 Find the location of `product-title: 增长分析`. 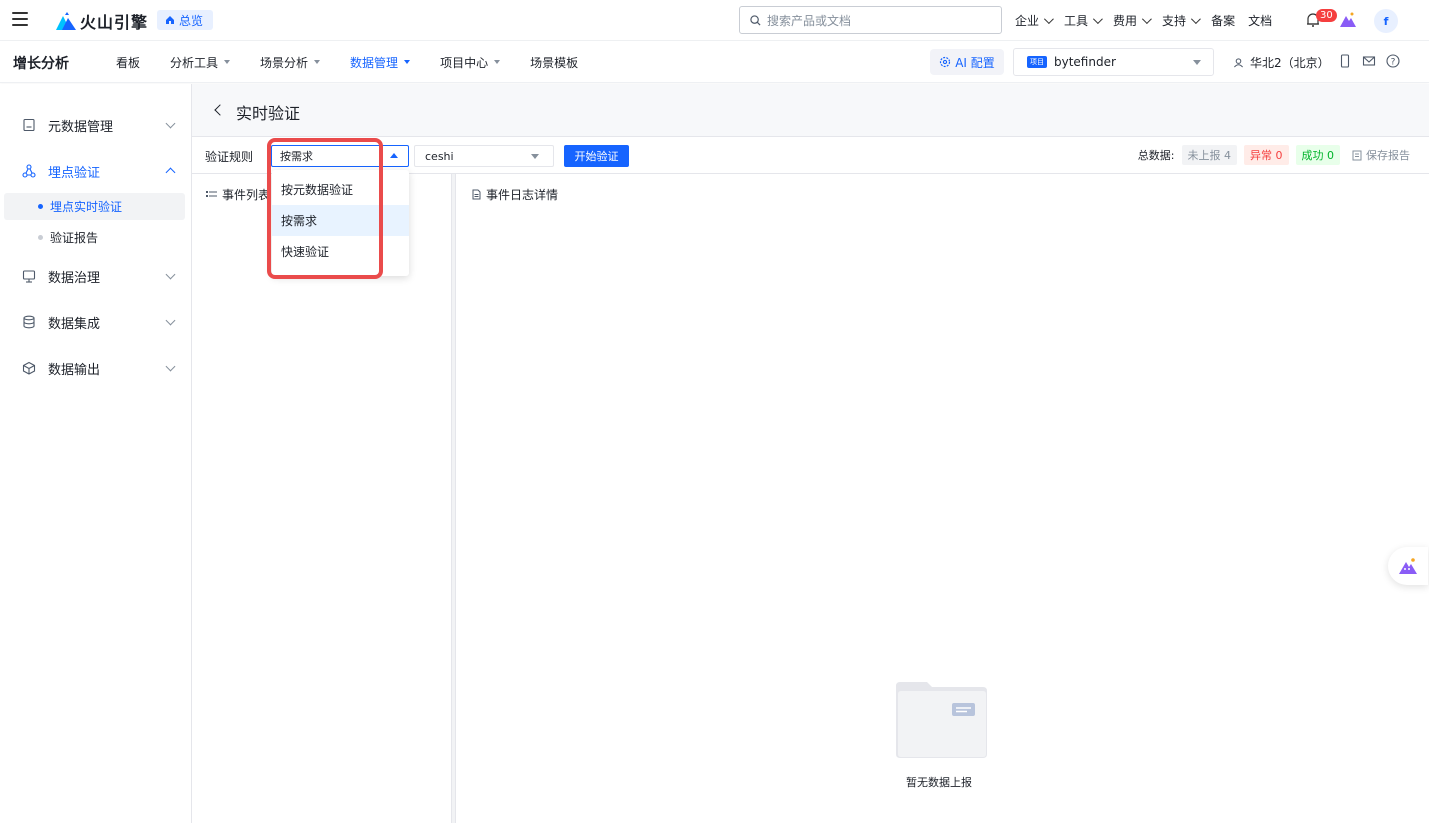

product-title: 增长分析 is located at coordinates (41, 64).